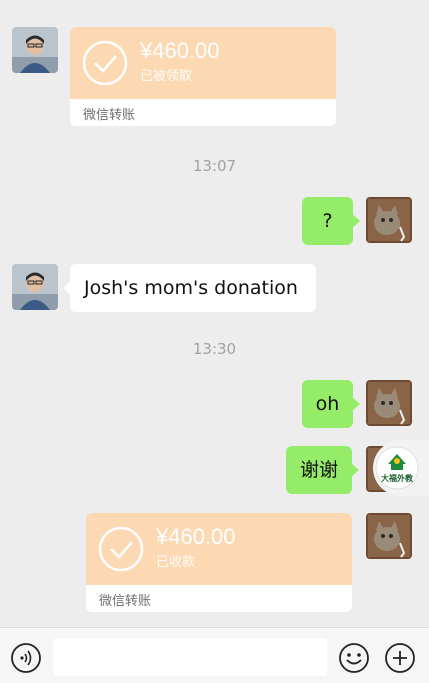  What do you see at coordinates (331, 404) in the screenshot?
I see `message-bubble-sent: oh` at bounding box center [331, 404].